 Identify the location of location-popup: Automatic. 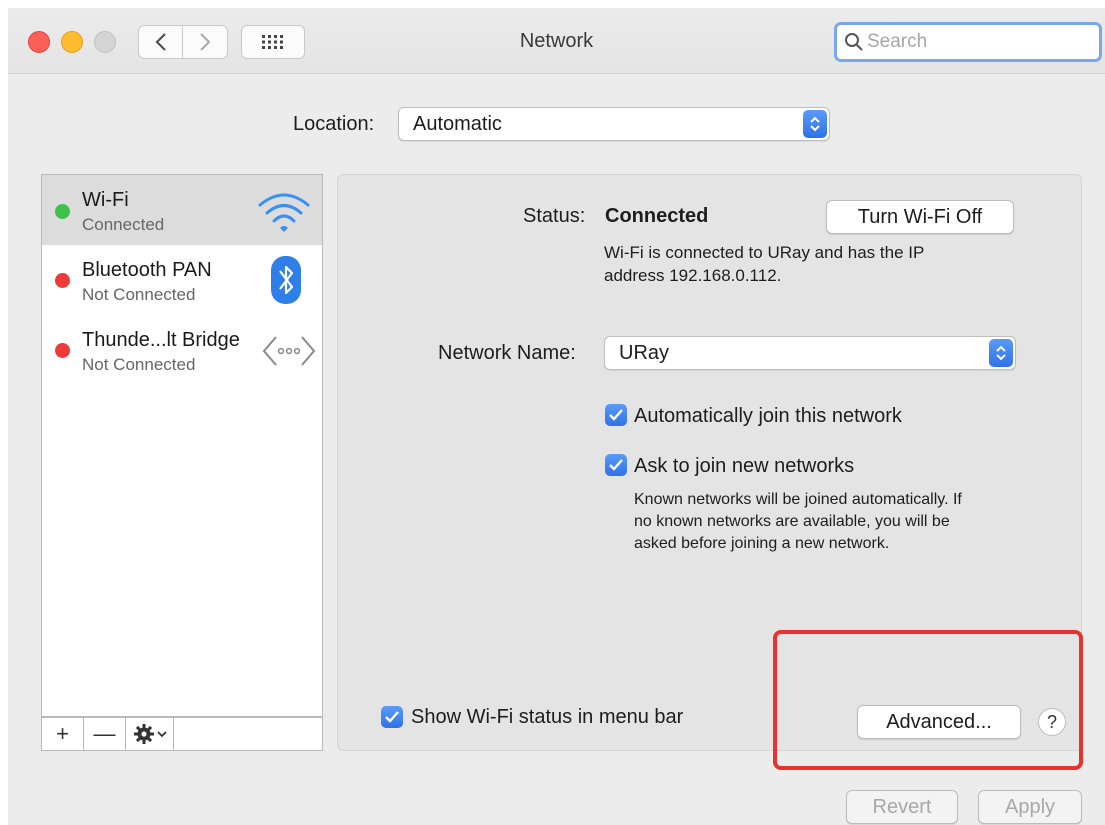
(614, 124).